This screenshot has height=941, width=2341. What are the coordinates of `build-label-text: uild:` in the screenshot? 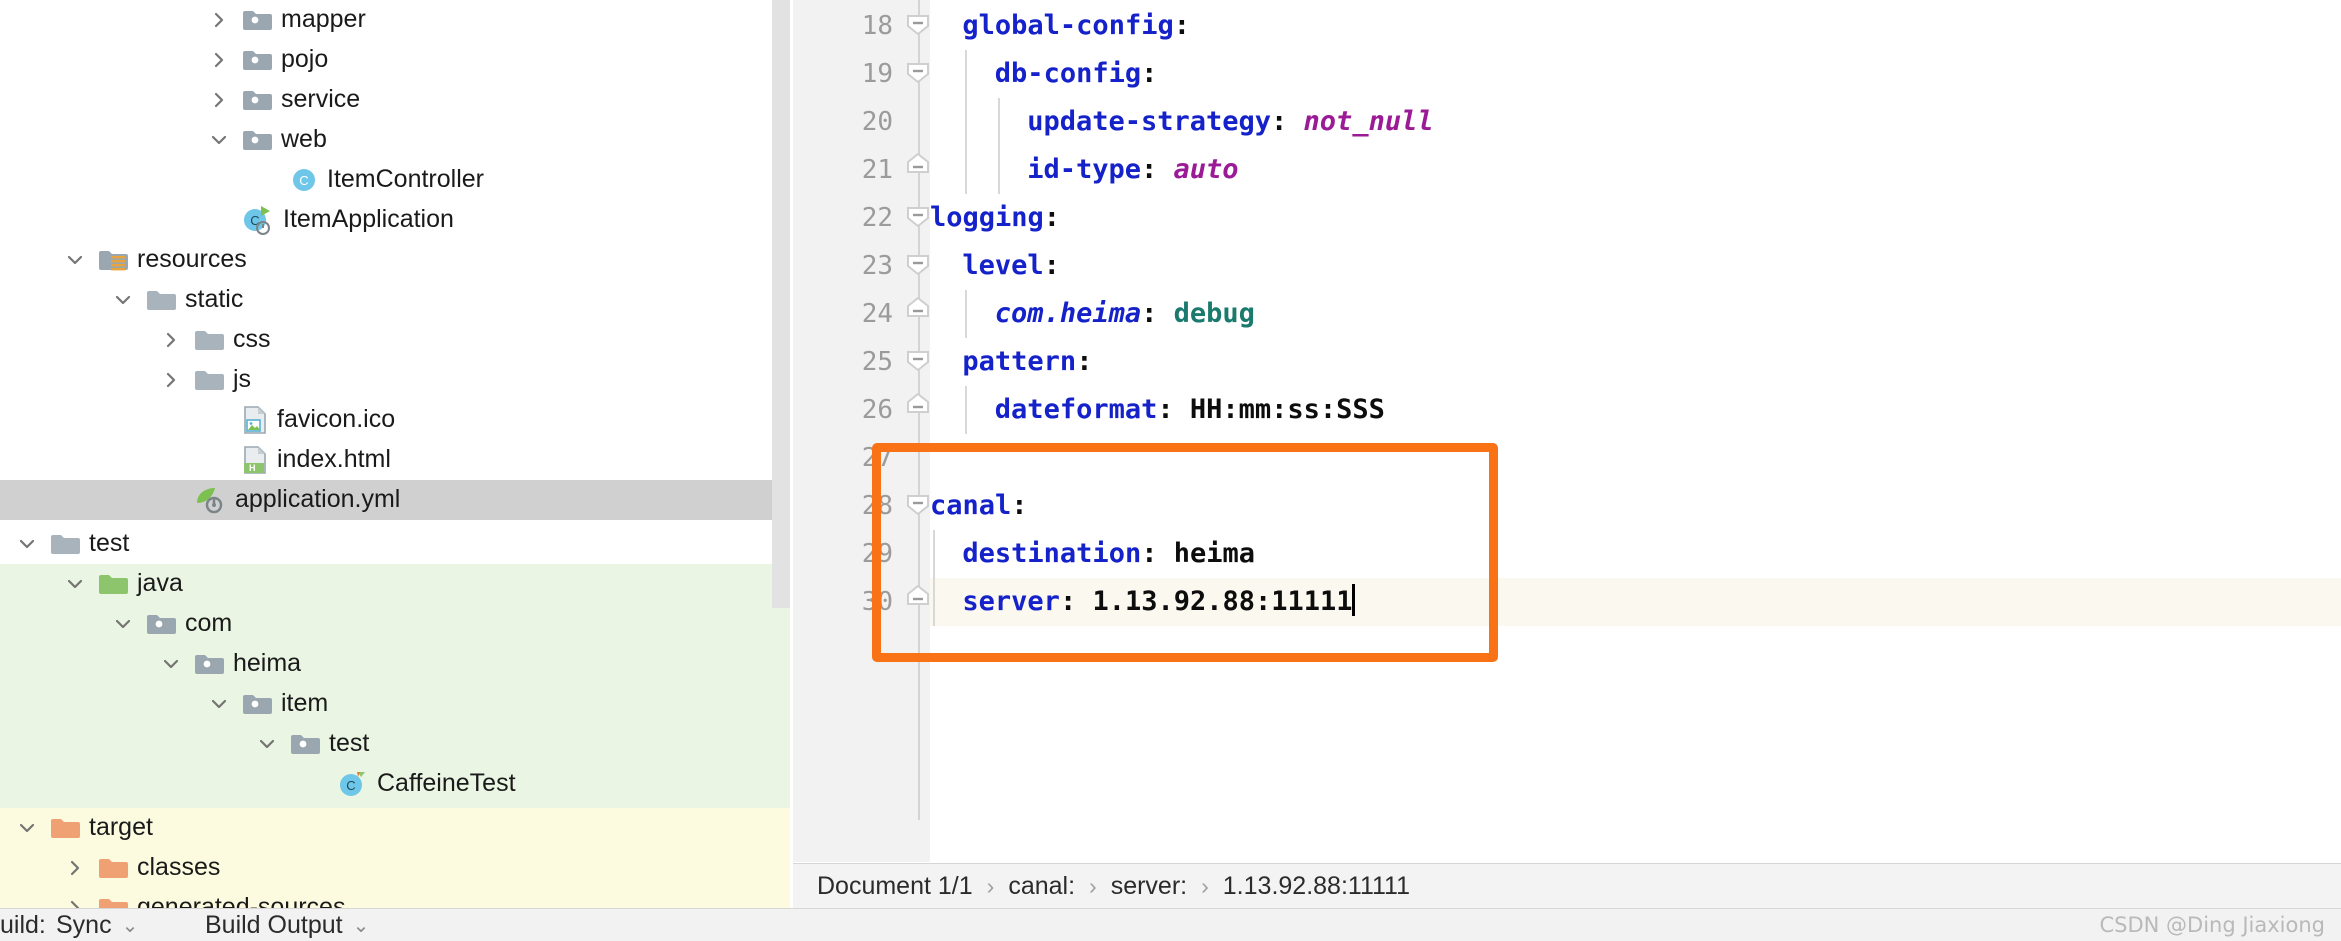 It's located at (23, 925).